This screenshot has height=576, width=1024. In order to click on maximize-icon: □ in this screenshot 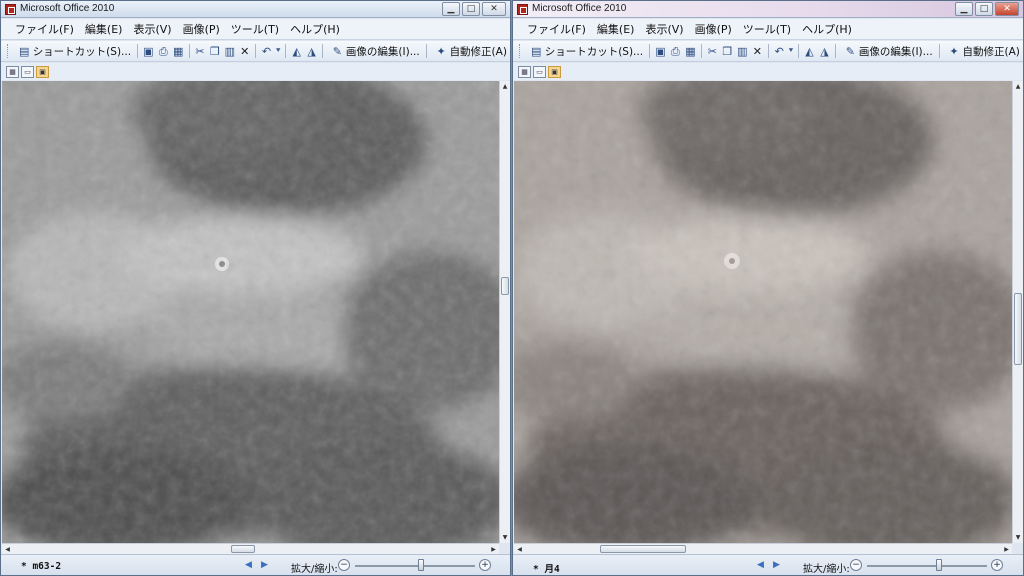, I will do `click(984, 9)`.